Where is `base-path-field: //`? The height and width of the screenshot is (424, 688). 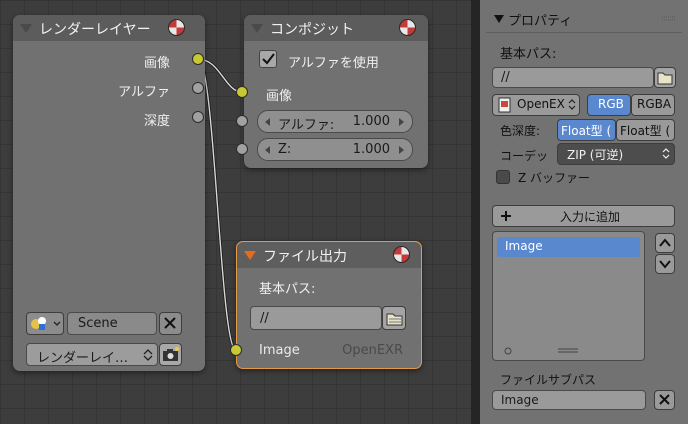 base-path-field: // is located at coordinates (316, 318).